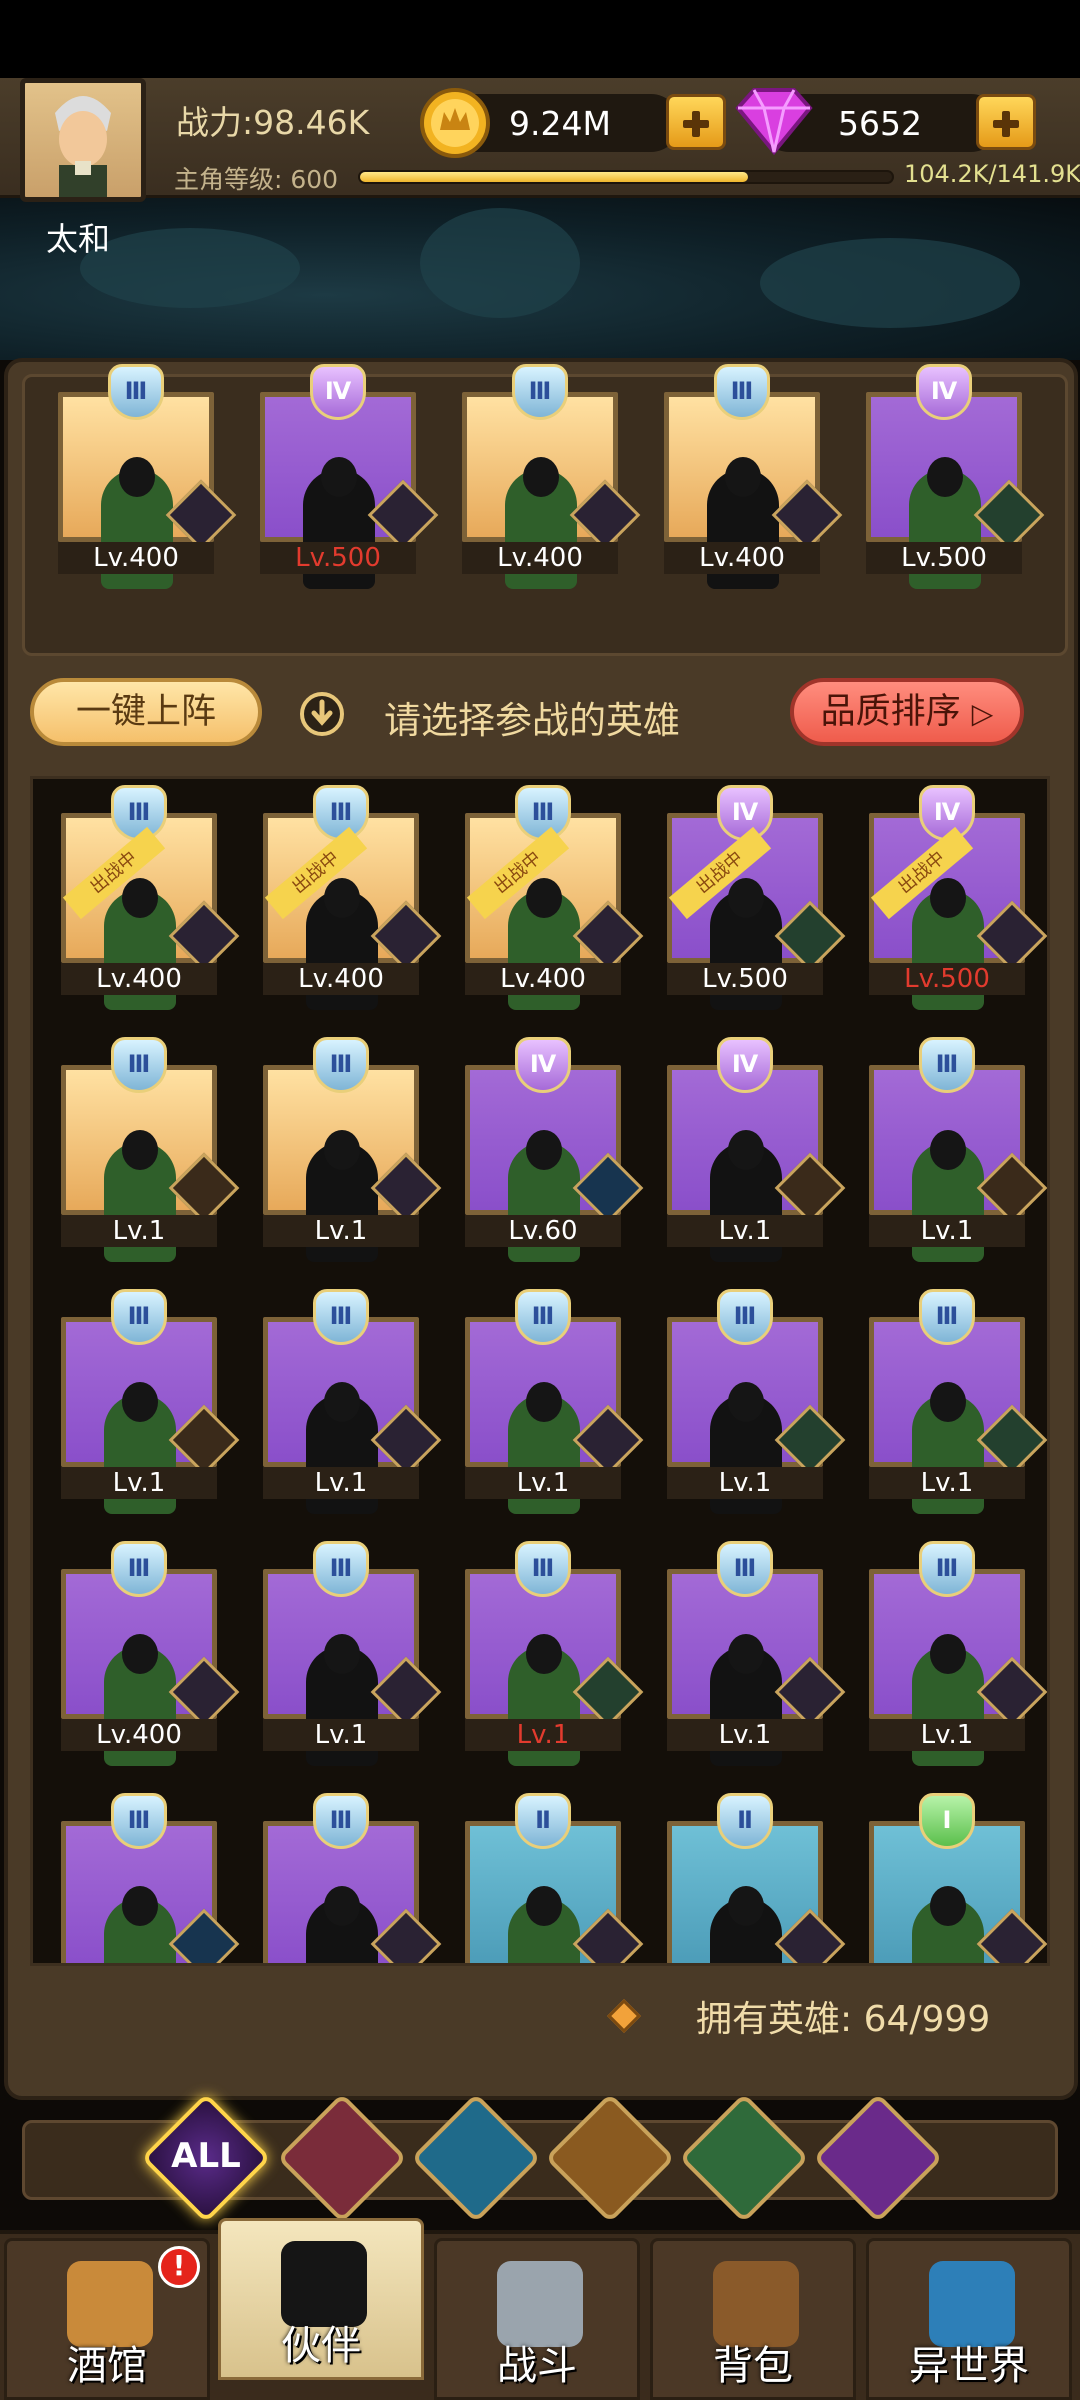  I want to click on combat-power: 战力:98.46K, so click(273, 122).